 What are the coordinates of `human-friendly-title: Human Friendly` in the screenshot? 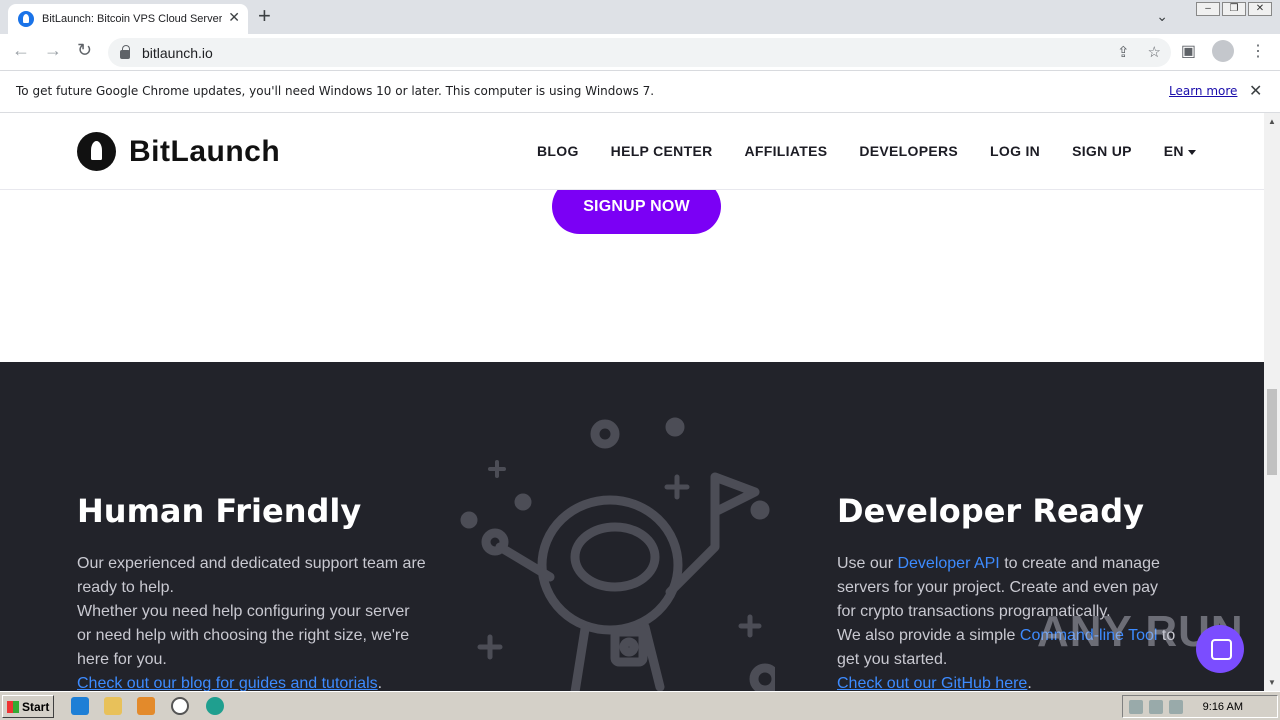 It's located at (219, 511).